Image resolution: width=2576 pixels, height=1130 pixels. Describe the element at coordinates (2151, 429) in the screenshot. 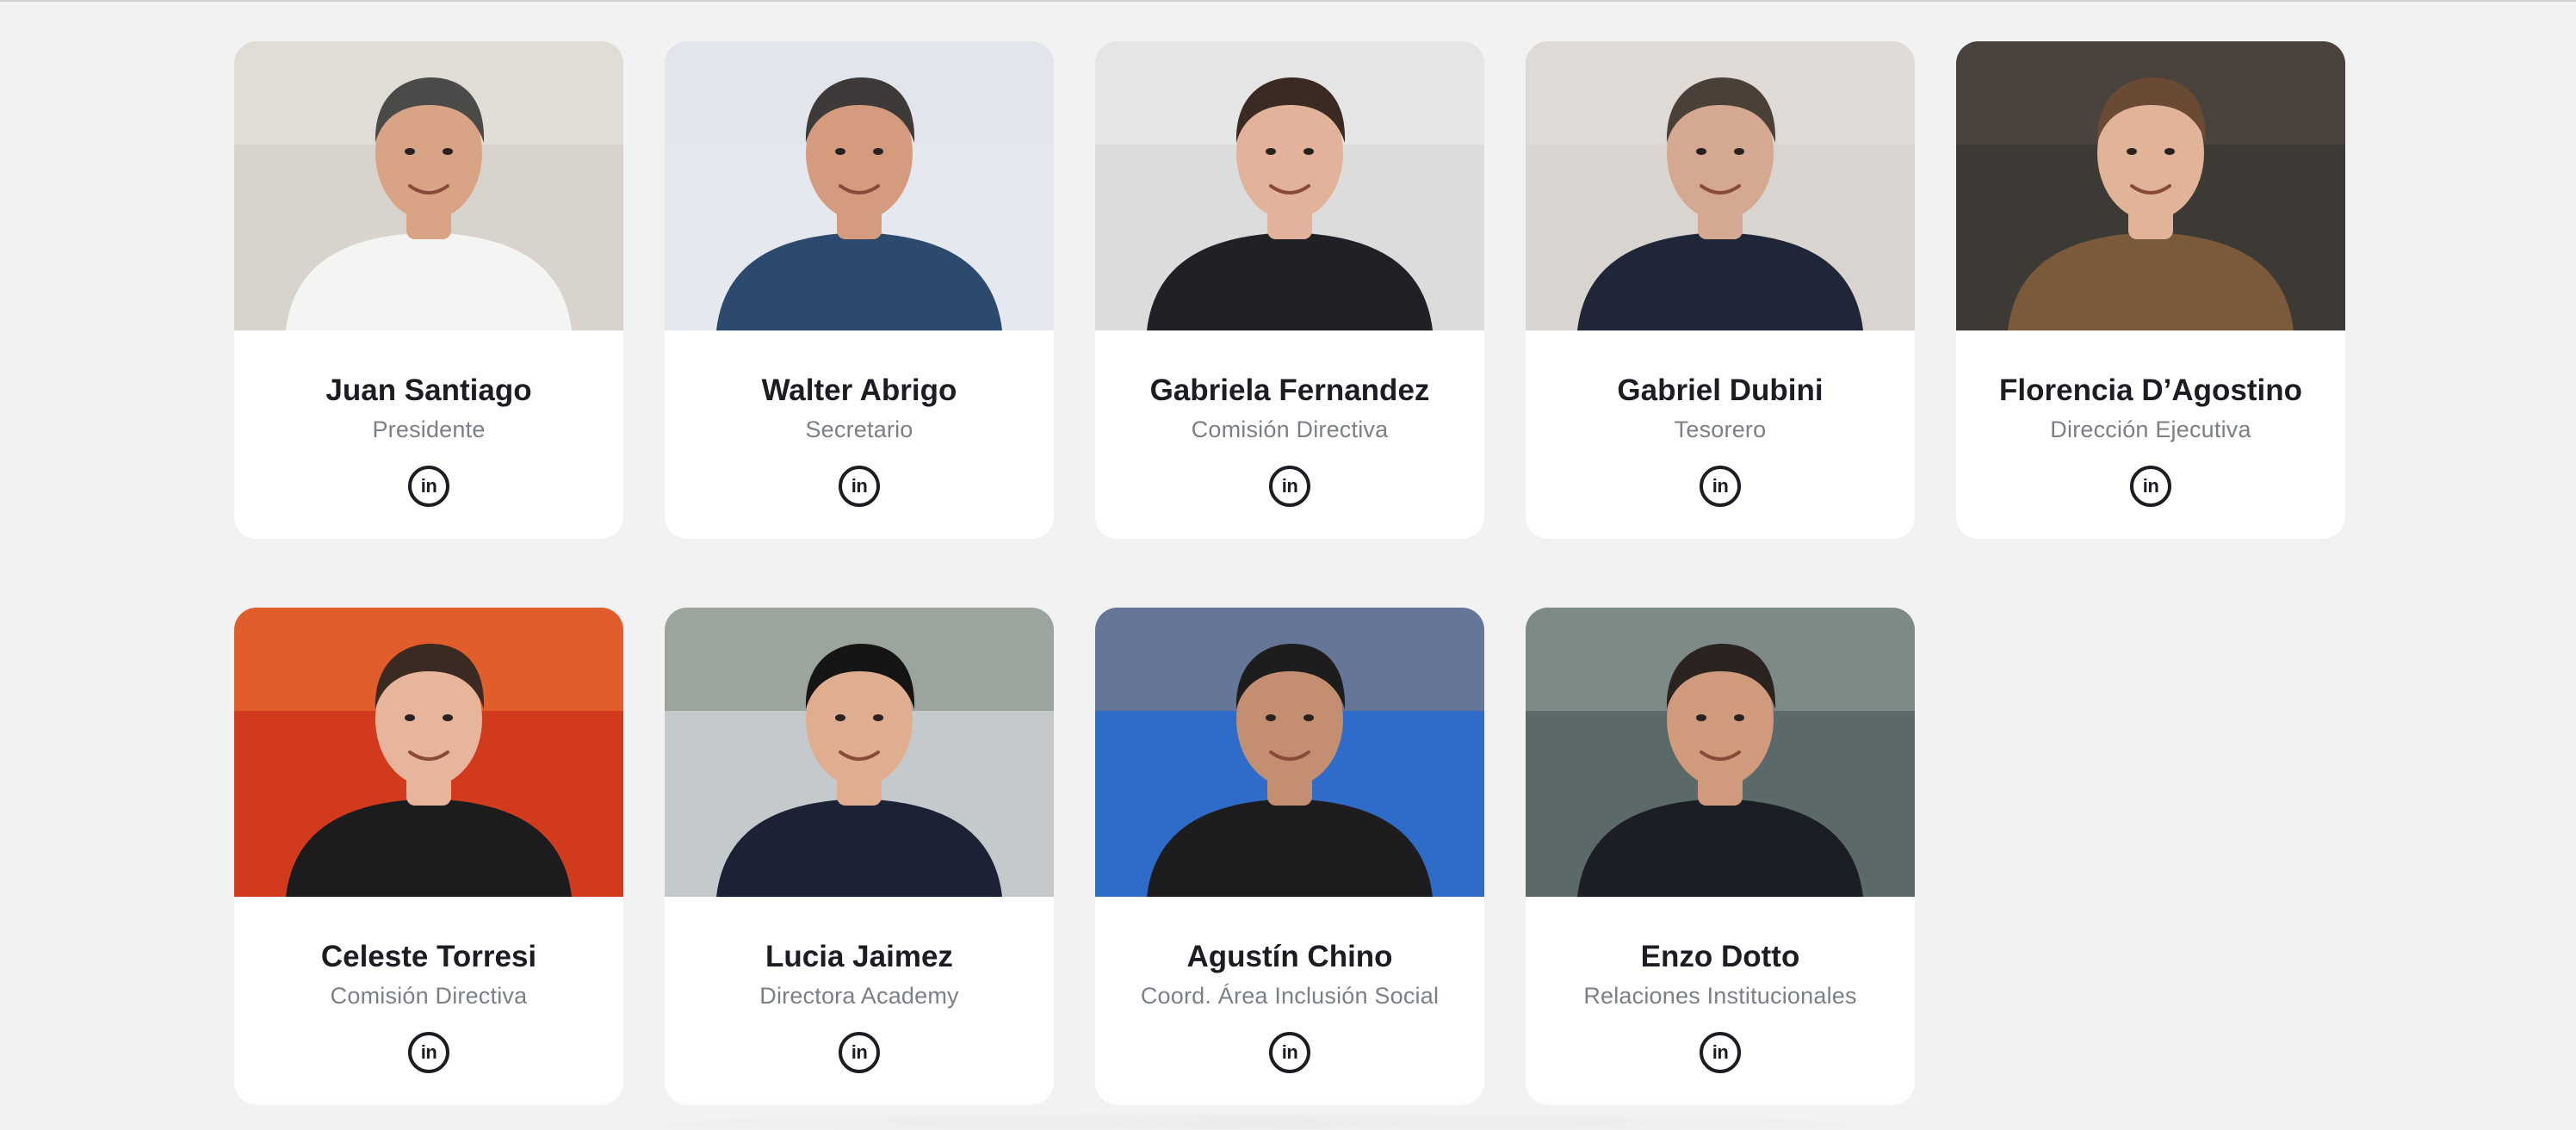

I see `member-role: Dirección Ejecutiva` at that location.